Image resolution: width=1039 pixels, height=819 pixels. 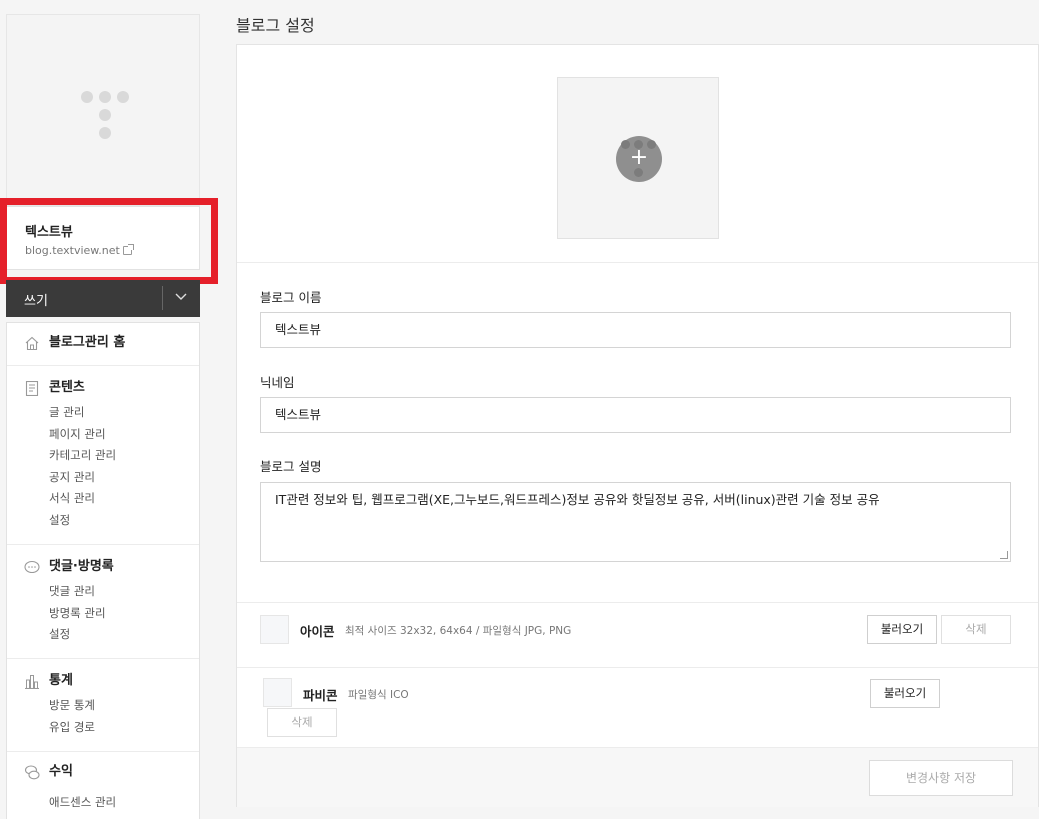 What do you see at coordinates (378, 695) in the screenshot?
I see `favicon-row-desc: 파일형식 ICO` at bounding box center [378, 695].